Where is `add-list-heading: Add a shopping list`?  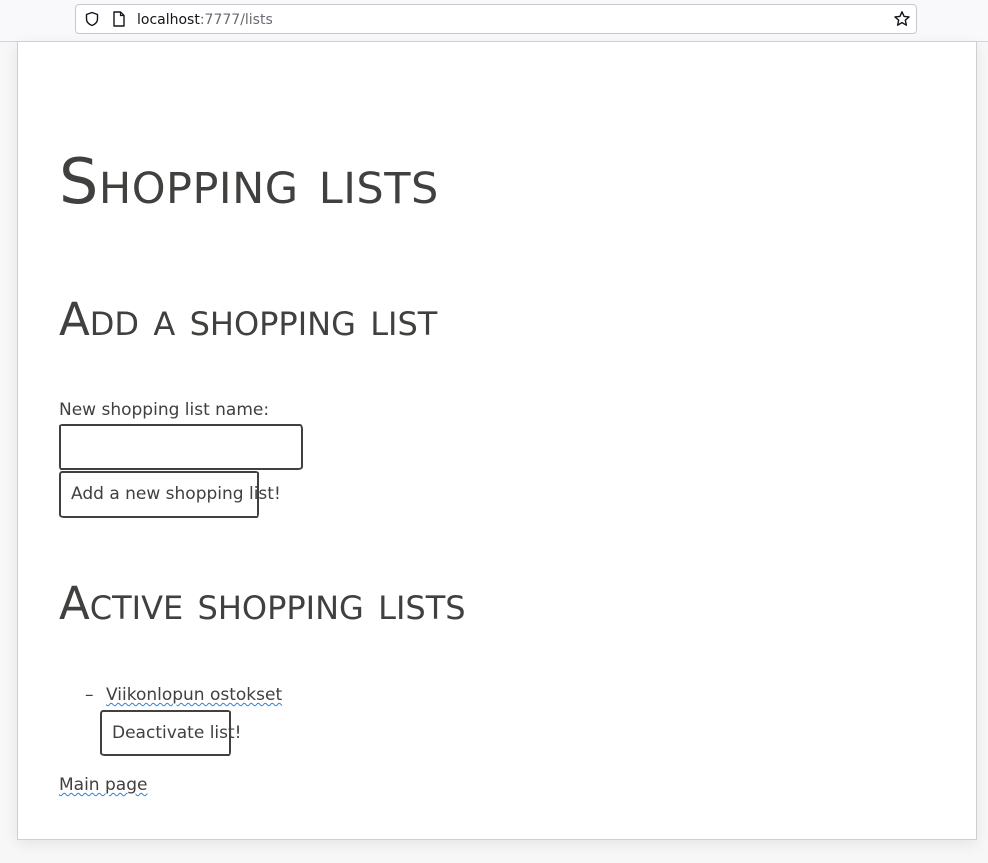
add-list-heading: Add a shopping list is located at coordinates (248, 319).